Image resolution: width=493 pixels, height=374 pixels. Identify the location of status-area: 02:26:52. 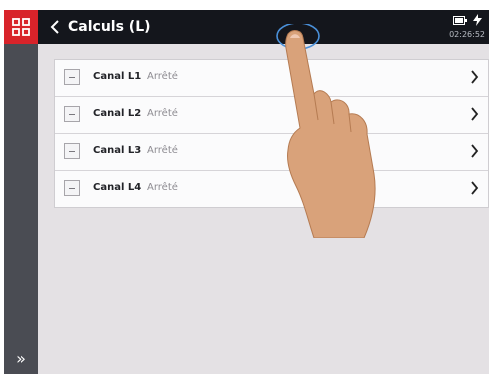
(459, 28).